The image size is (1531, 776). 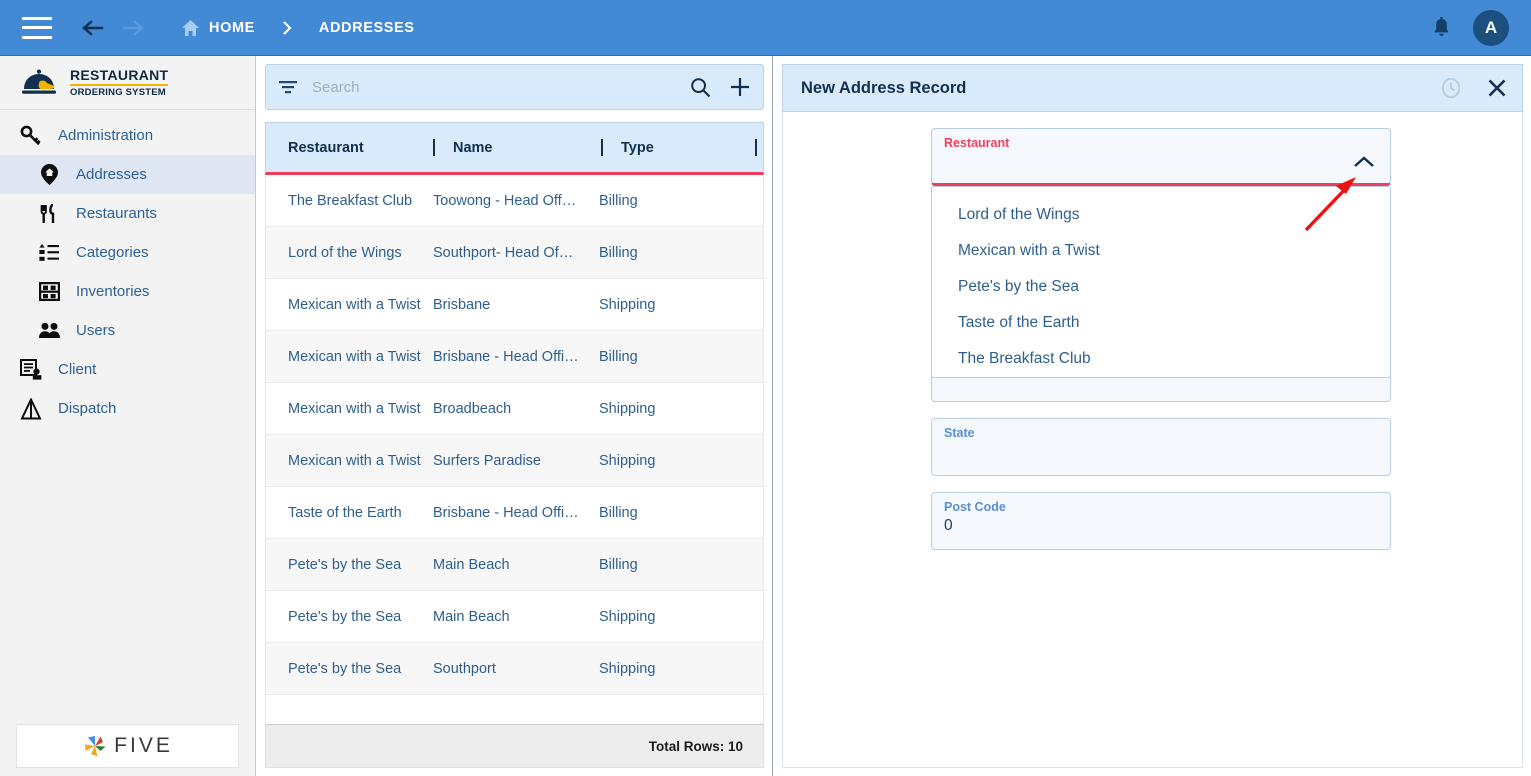 I want to click on key-icon, so click(x=31, y=136).